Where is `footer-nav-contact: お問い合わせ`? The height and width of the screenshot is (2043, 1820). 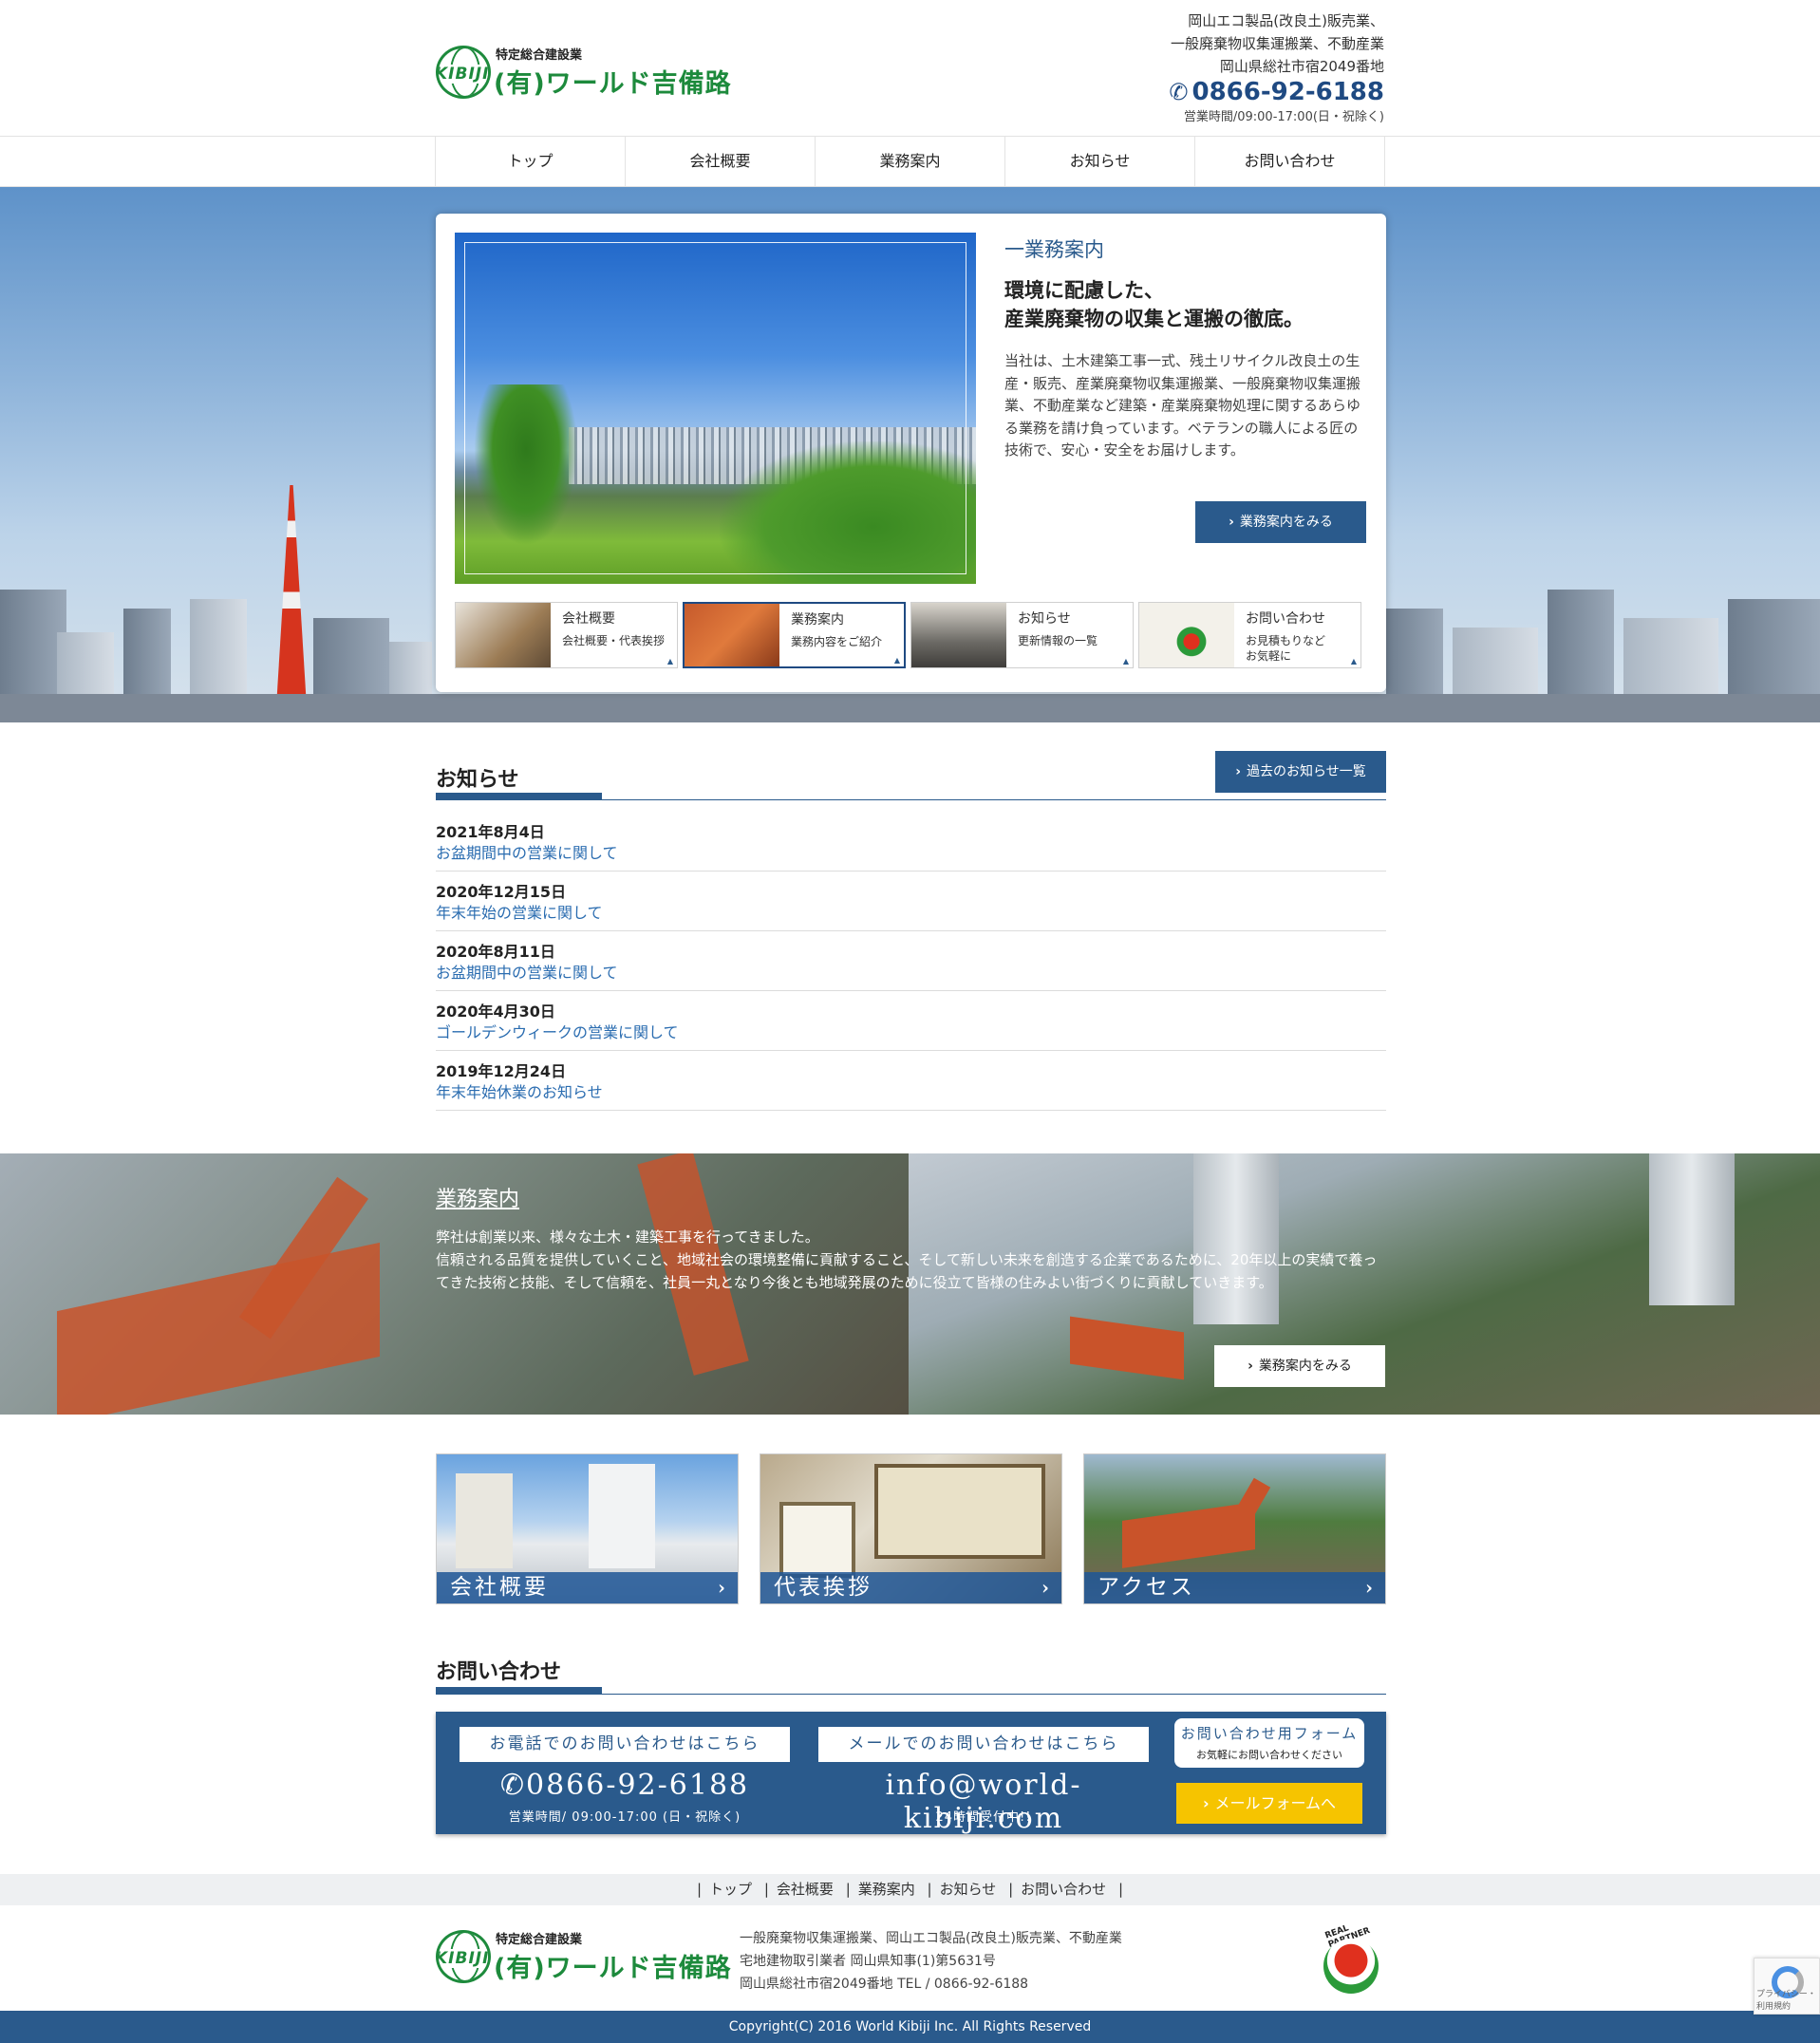 footer-nav-contact: お問い合わせ is located at coordinates (1063, 1889).